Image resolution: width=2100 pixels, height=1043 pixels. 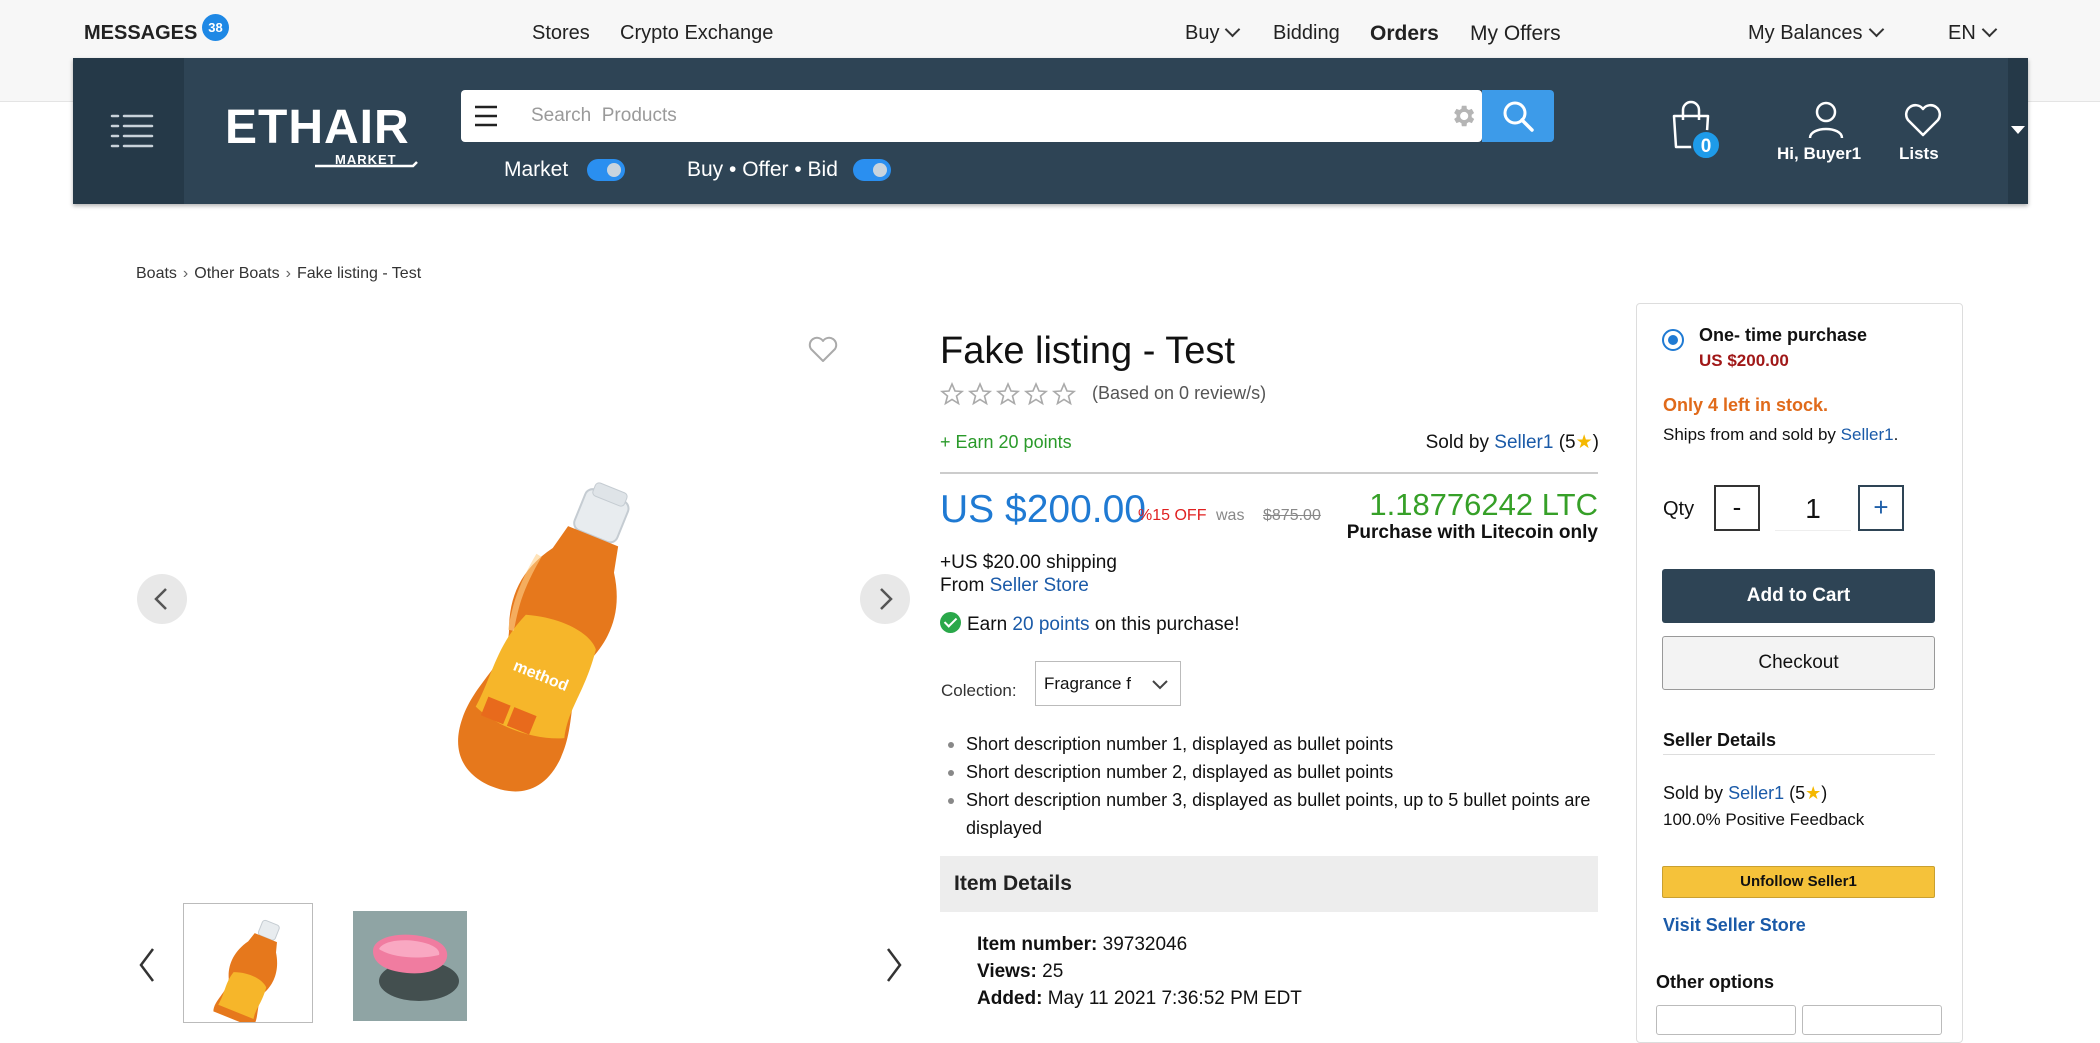 I want to click on colection-select: Fragrance f, so click(x=1108, y=683).